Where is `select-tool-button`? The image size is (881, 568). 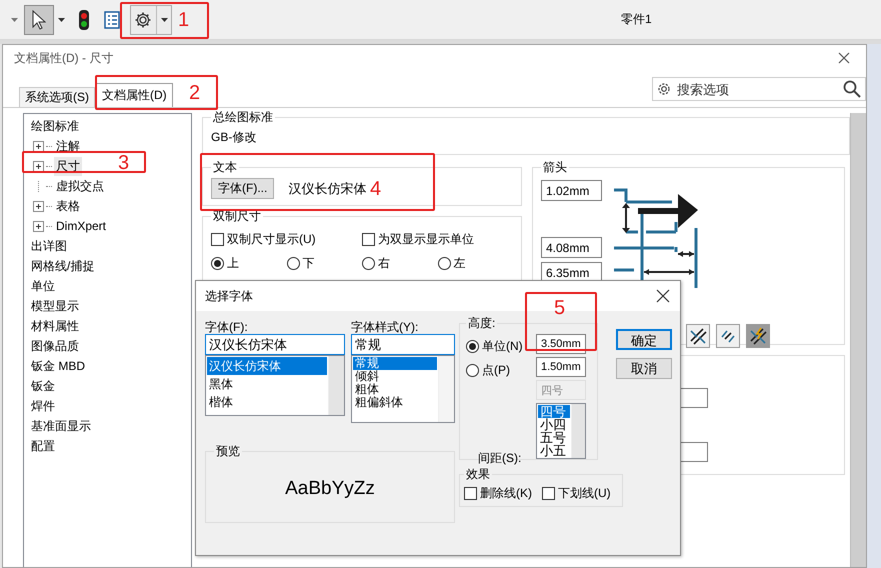 select-tool-button is located at coordinates (39, 19).